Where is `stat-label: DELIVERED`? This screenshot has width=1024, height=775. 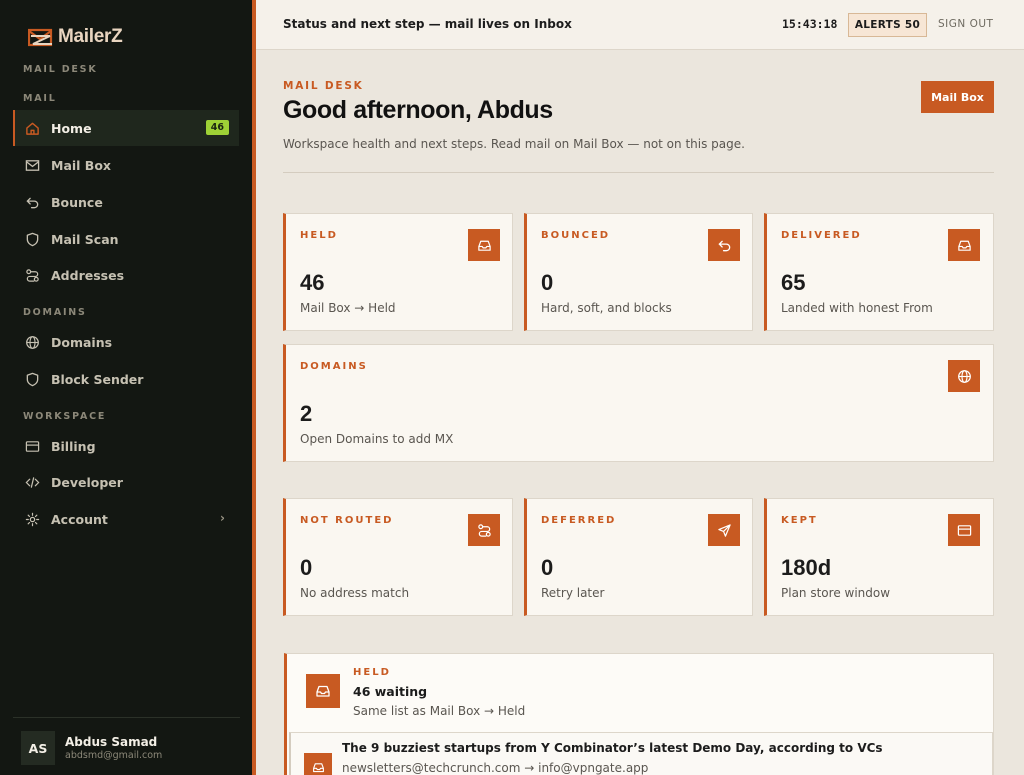 stat-label: DELIVERED is located at coordinates (821, 235).